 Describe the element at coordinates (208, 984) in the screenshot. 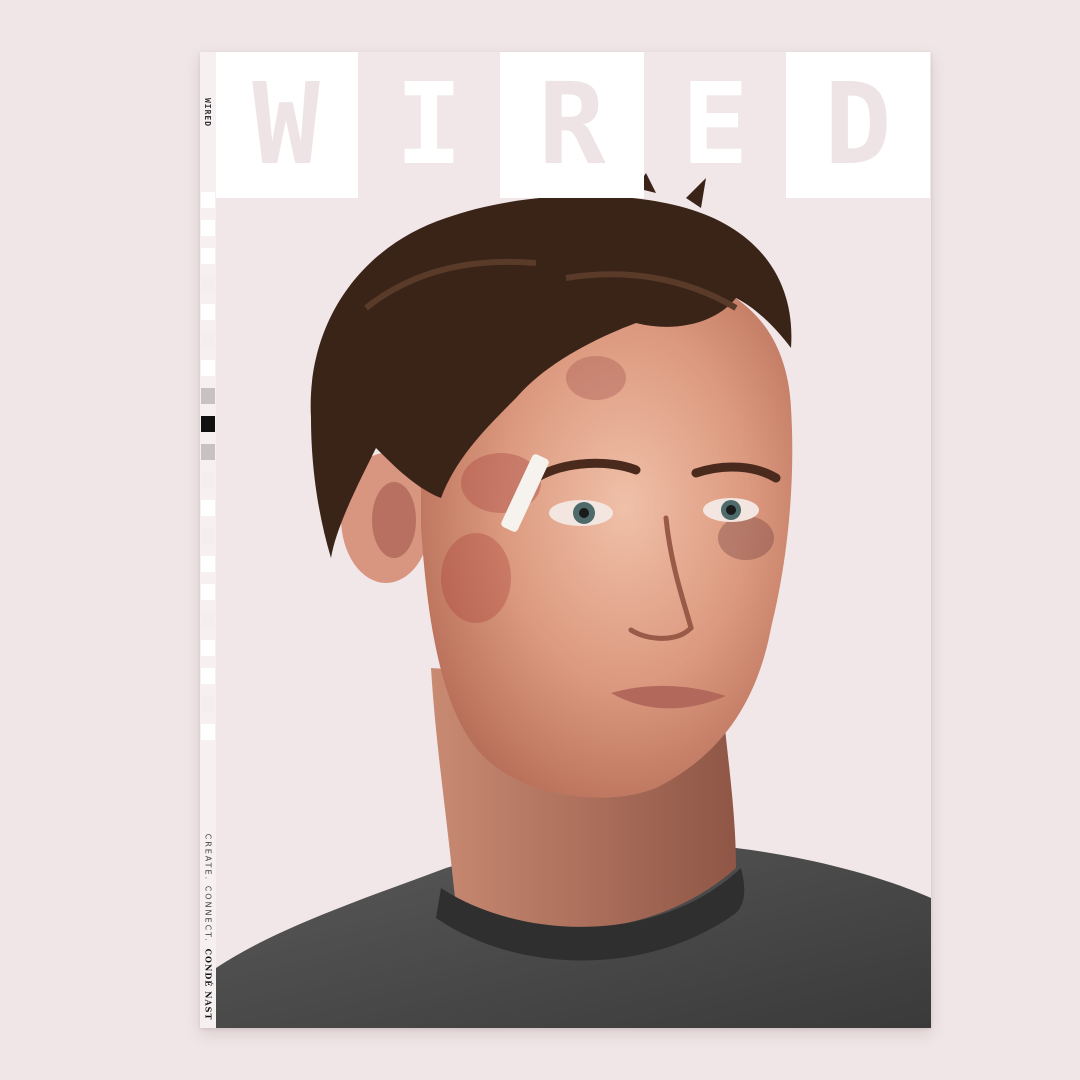

I see `conde-nast-logo: CONDÉ NAST` at that location.